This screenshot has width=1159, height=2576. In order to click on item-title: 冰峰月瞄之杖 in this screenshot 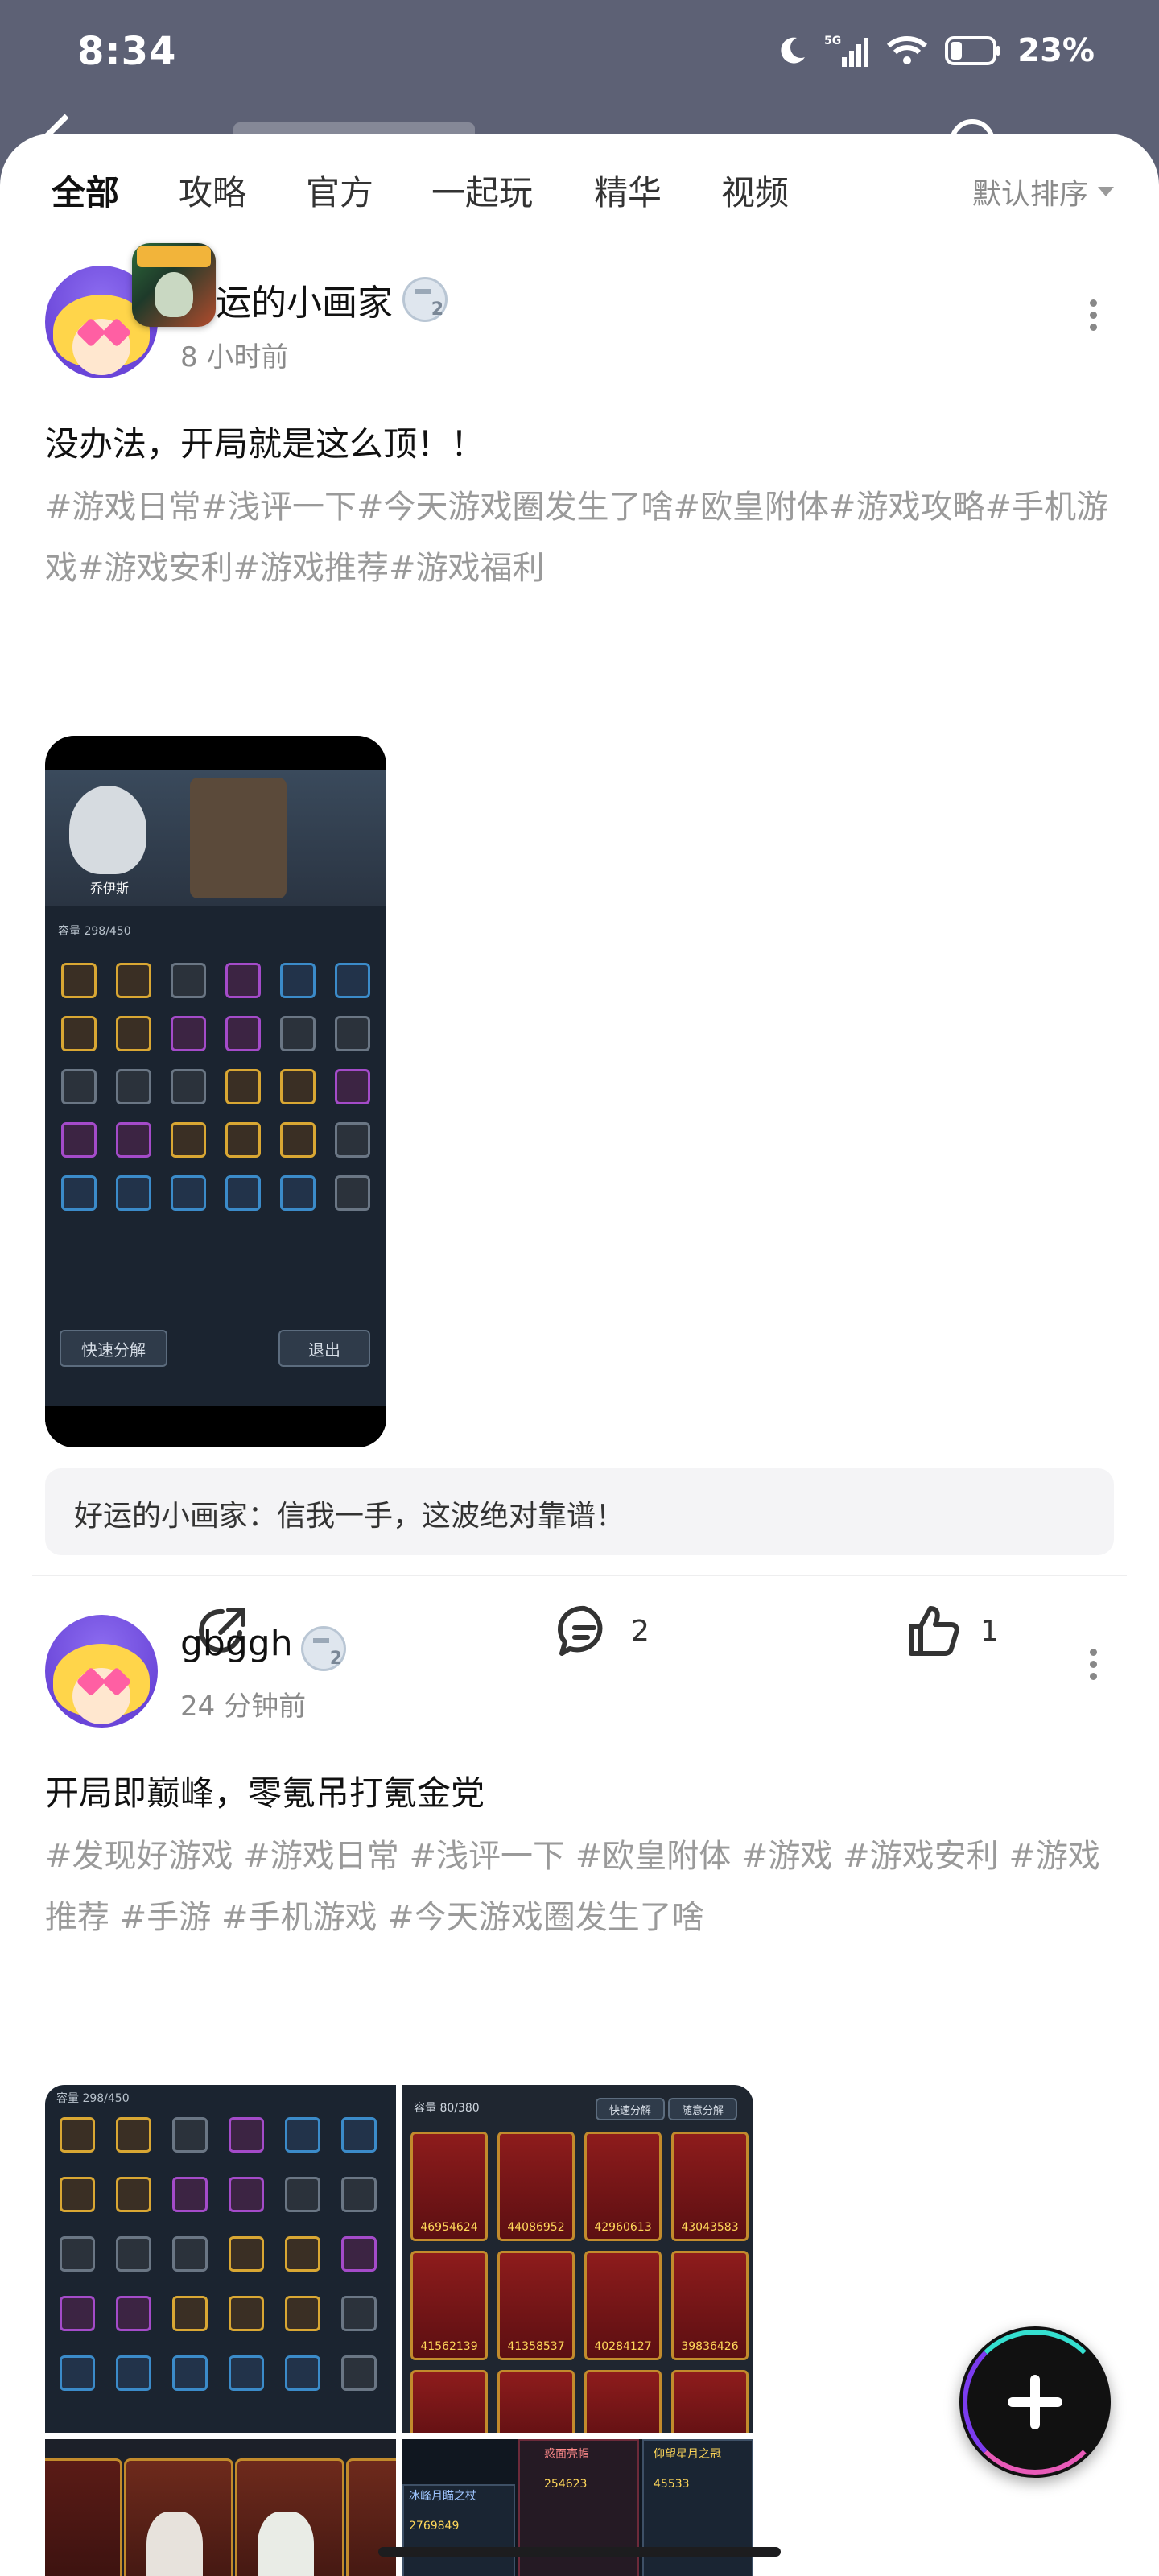, I will do `click(442, 2496)`.